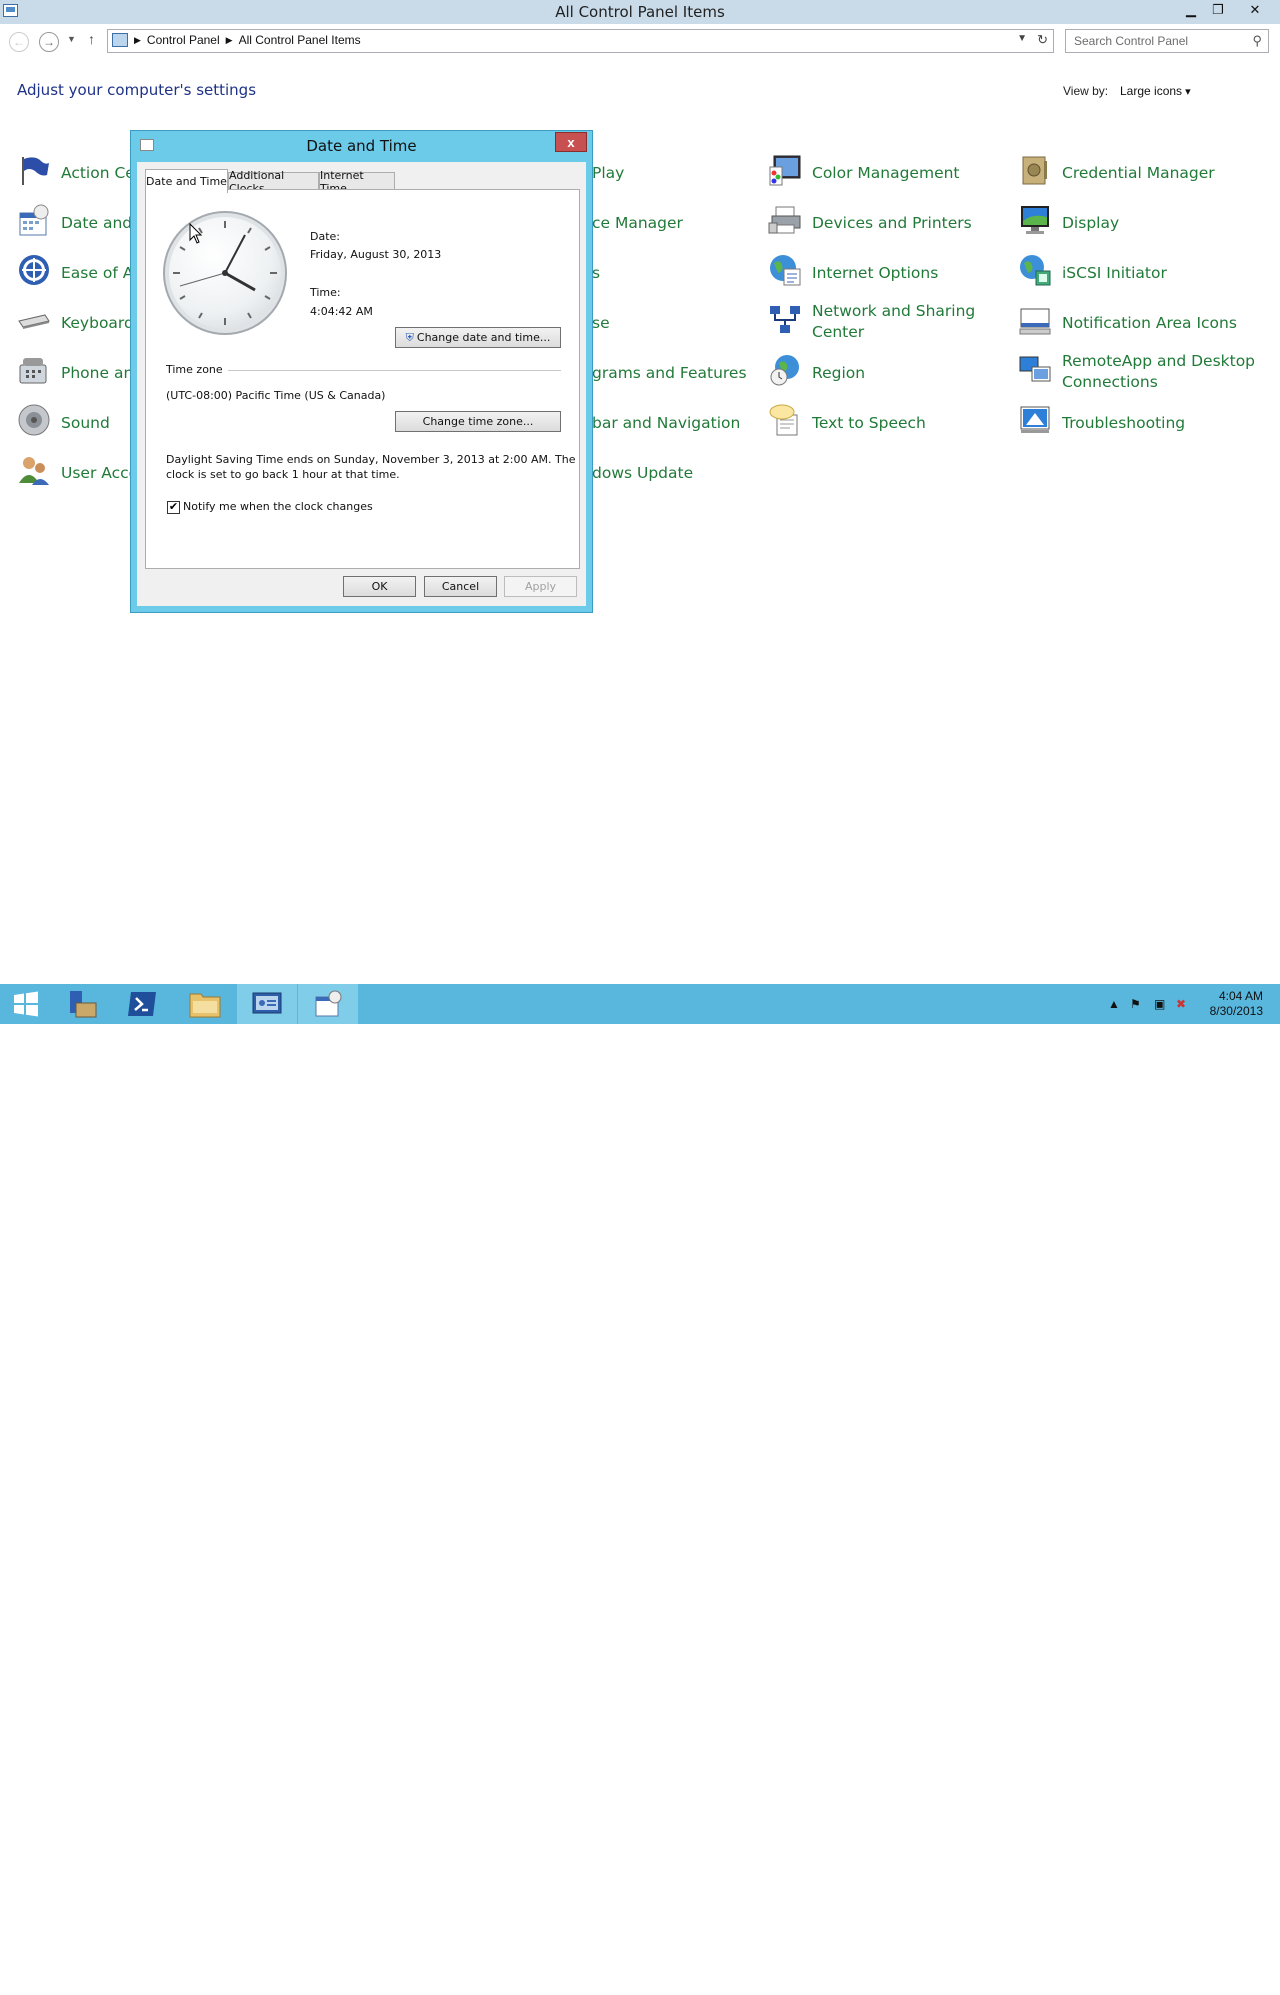  I want to click on refresh-icon: ↻, so click(1042, 40).